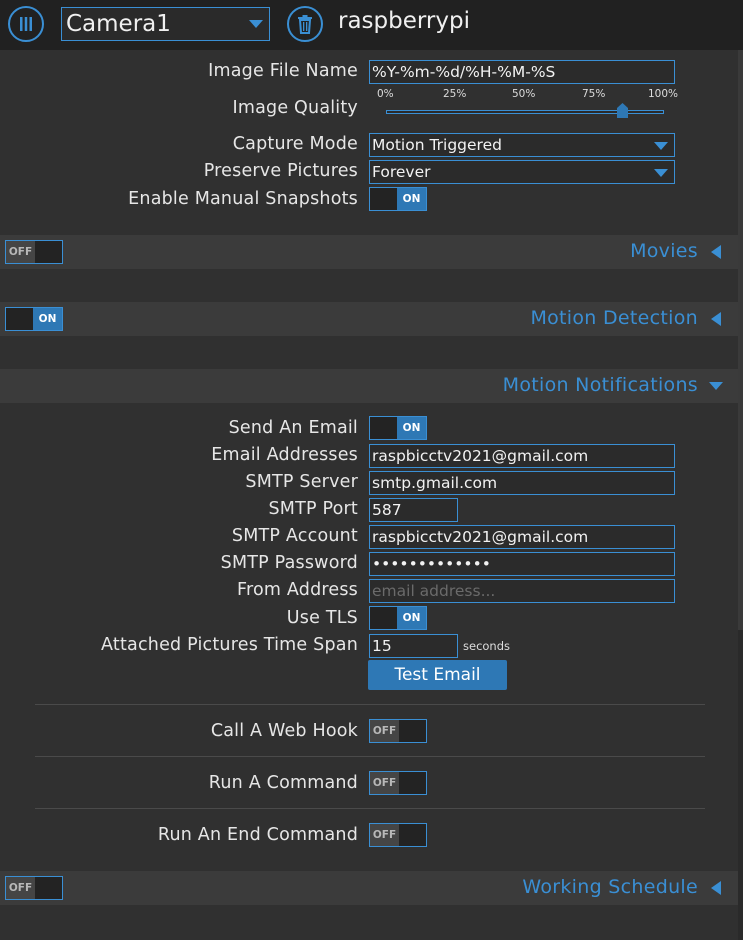 The image size is (743, 940). What do you see at coordinates (257, 835) in the screenshot?
I see `run-end-command-label: Run An End Command` at bounding box center [257, 835].